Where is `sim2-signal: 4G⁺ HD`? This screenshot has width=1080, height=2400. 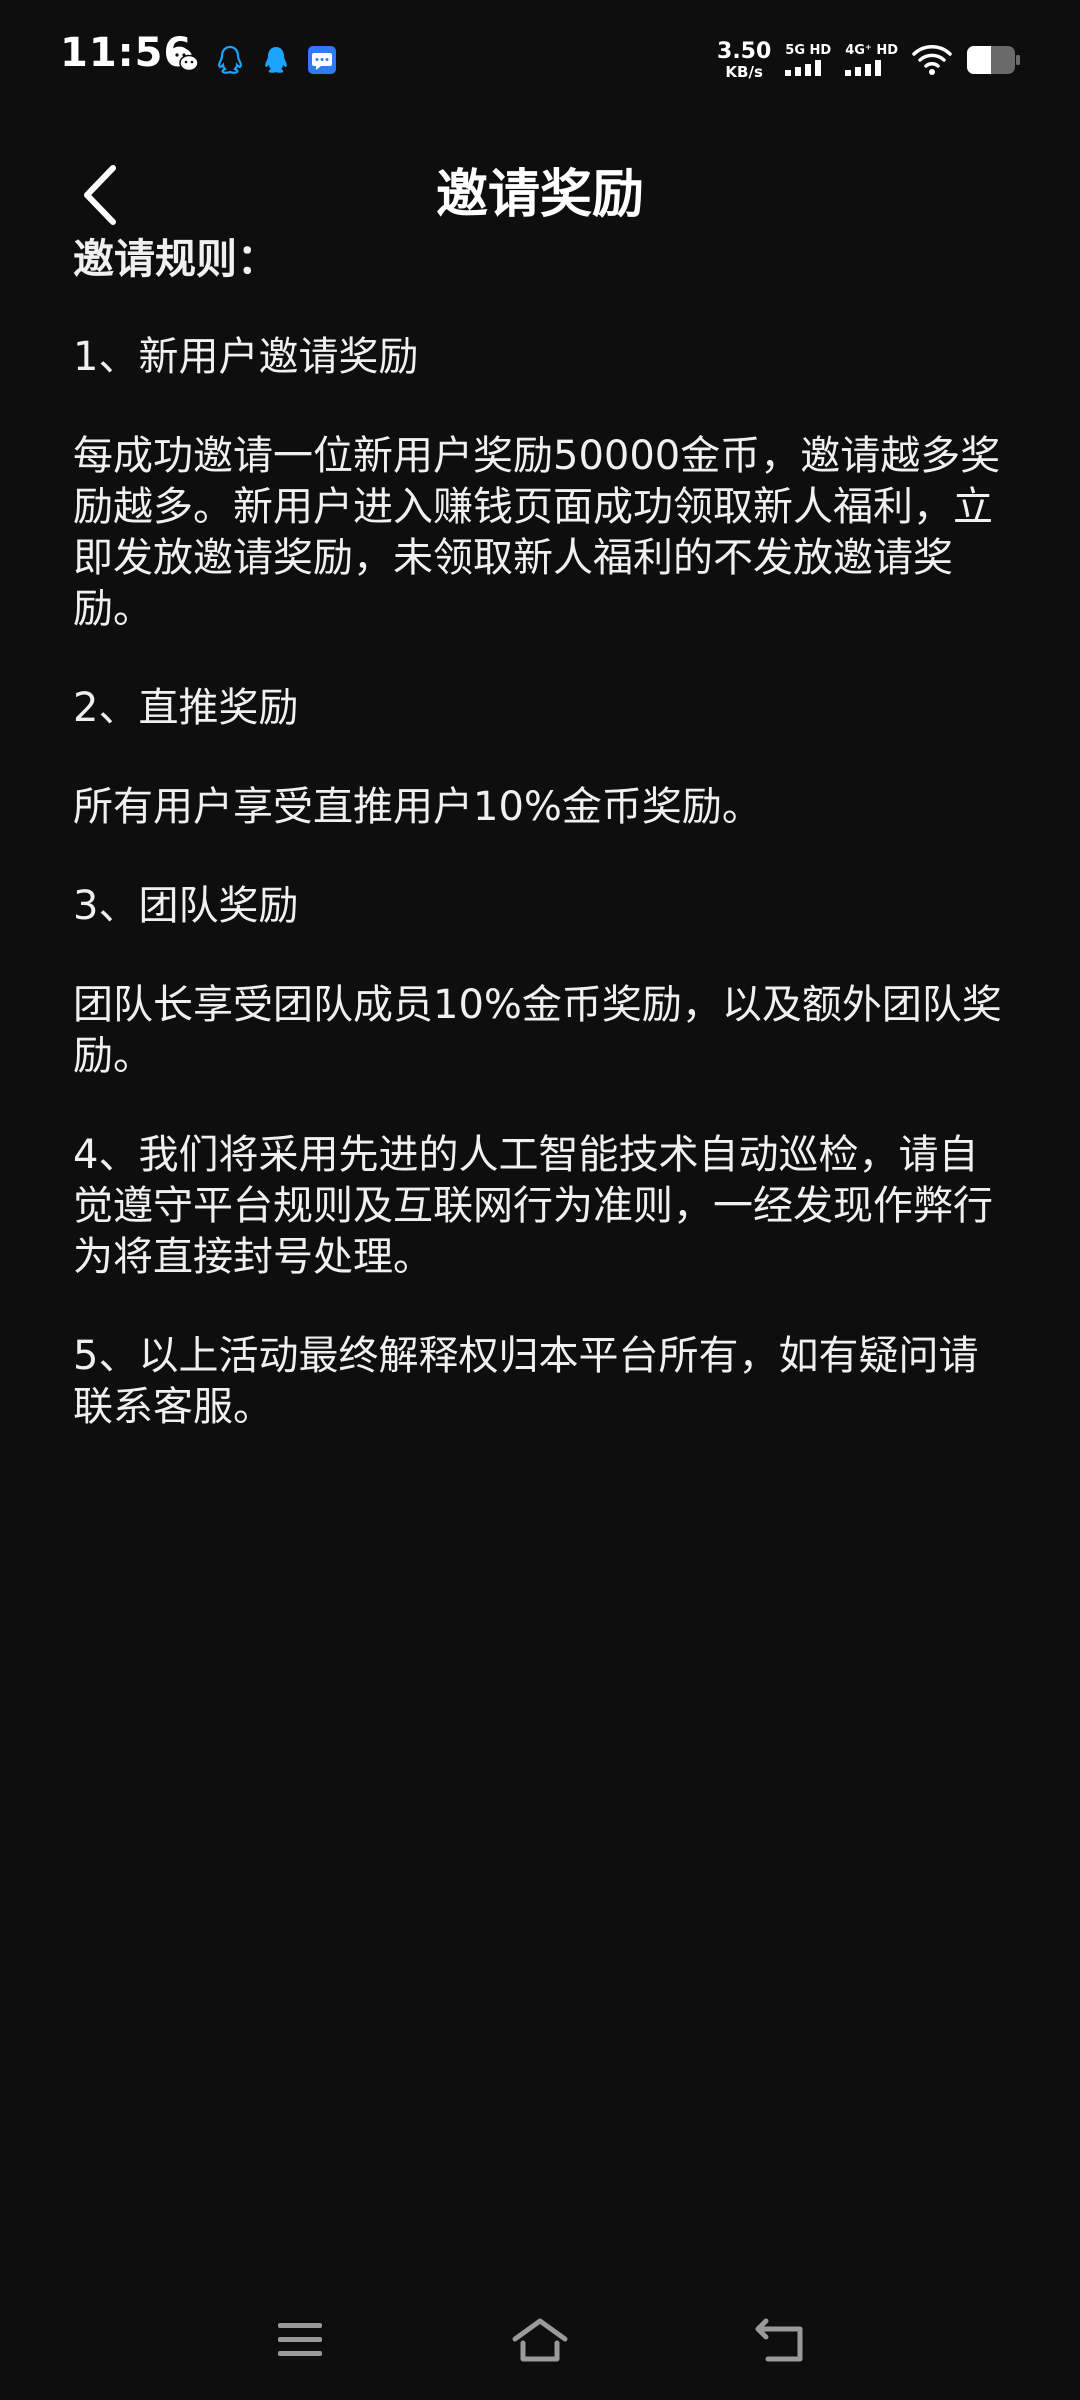
sim2-signal: 4G⁺ HD is located at coordinates (871, 60).